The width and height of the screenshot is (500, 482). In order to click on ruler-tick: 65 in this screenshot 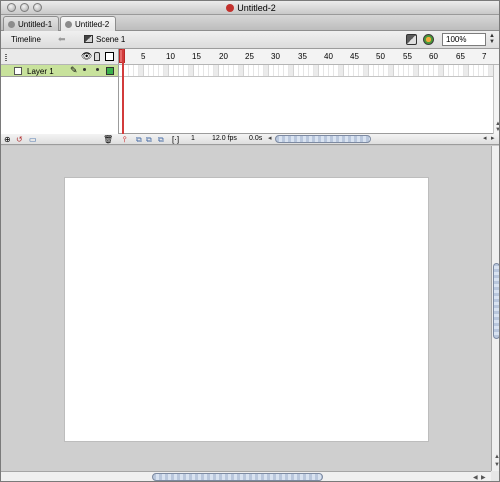, I will do `click(460, 56)`.